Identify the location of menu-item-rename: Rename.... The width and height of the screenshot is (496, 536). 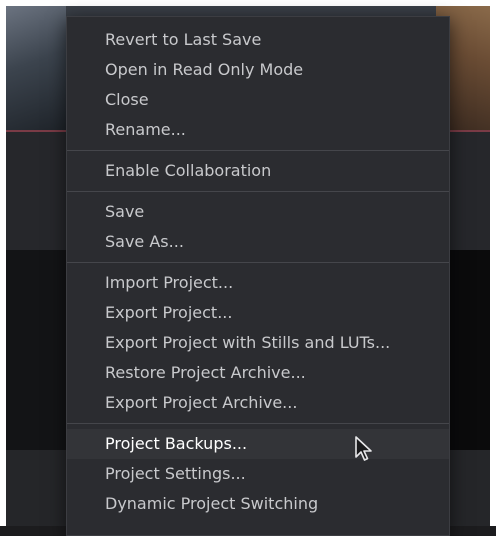
(258, 130).